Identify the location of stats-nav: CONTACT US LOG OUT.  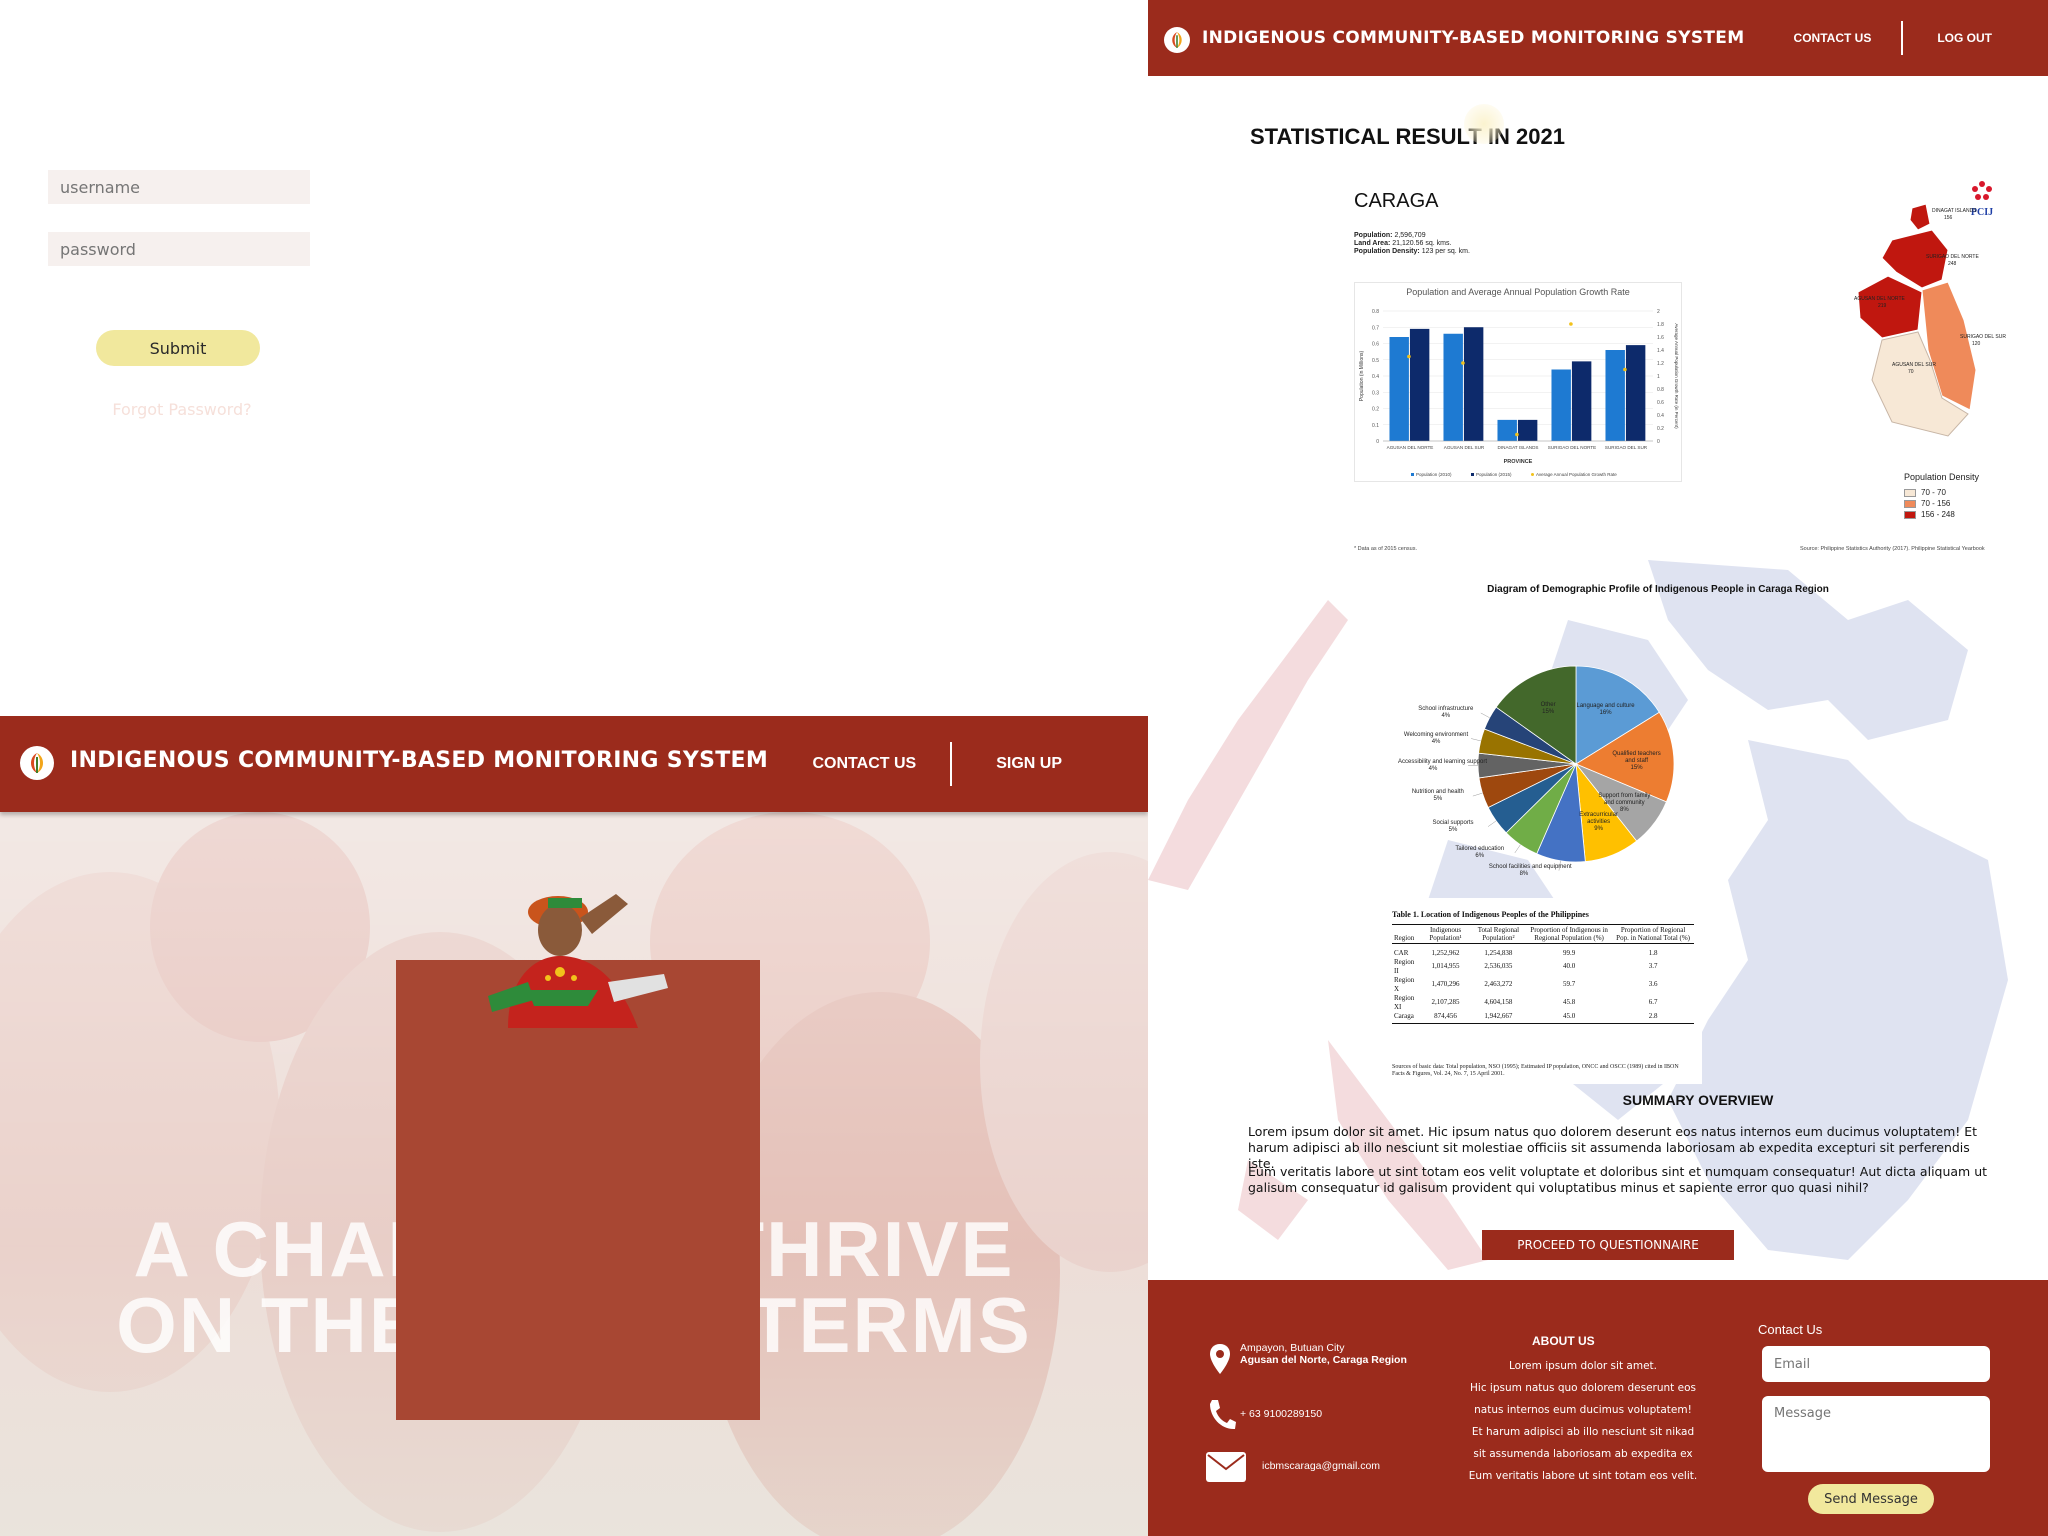
(1921, 38).